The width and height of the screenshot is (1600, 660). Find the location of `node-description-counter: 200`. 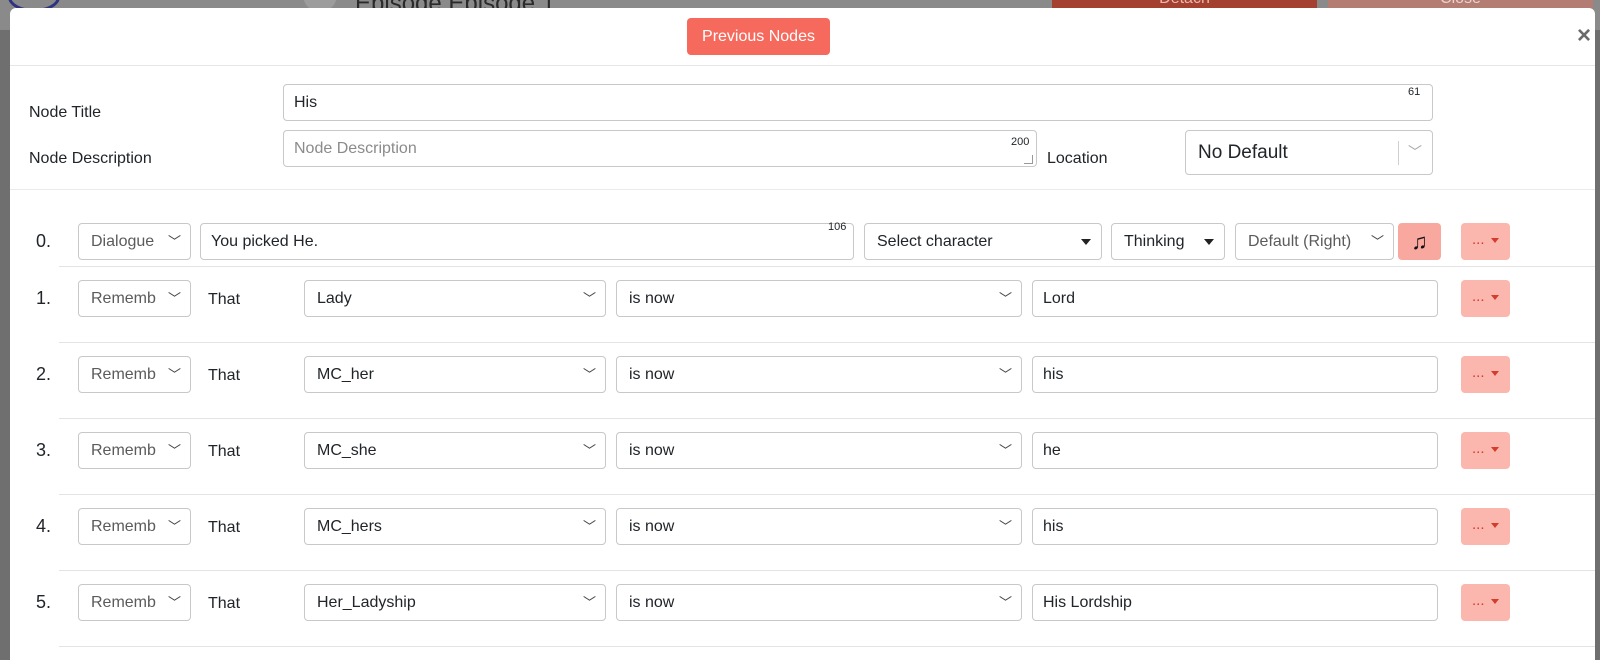

node-description-counter: 200 is located at coordinates (1020, 142).